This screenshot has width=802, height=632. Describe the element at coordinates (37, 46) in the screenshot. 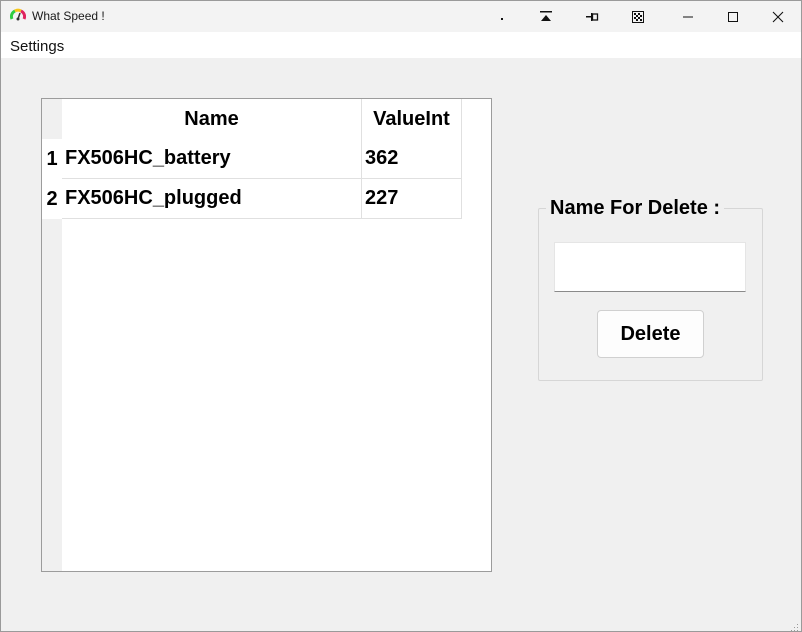

I see `menu-item-settings: Settings` at that location.